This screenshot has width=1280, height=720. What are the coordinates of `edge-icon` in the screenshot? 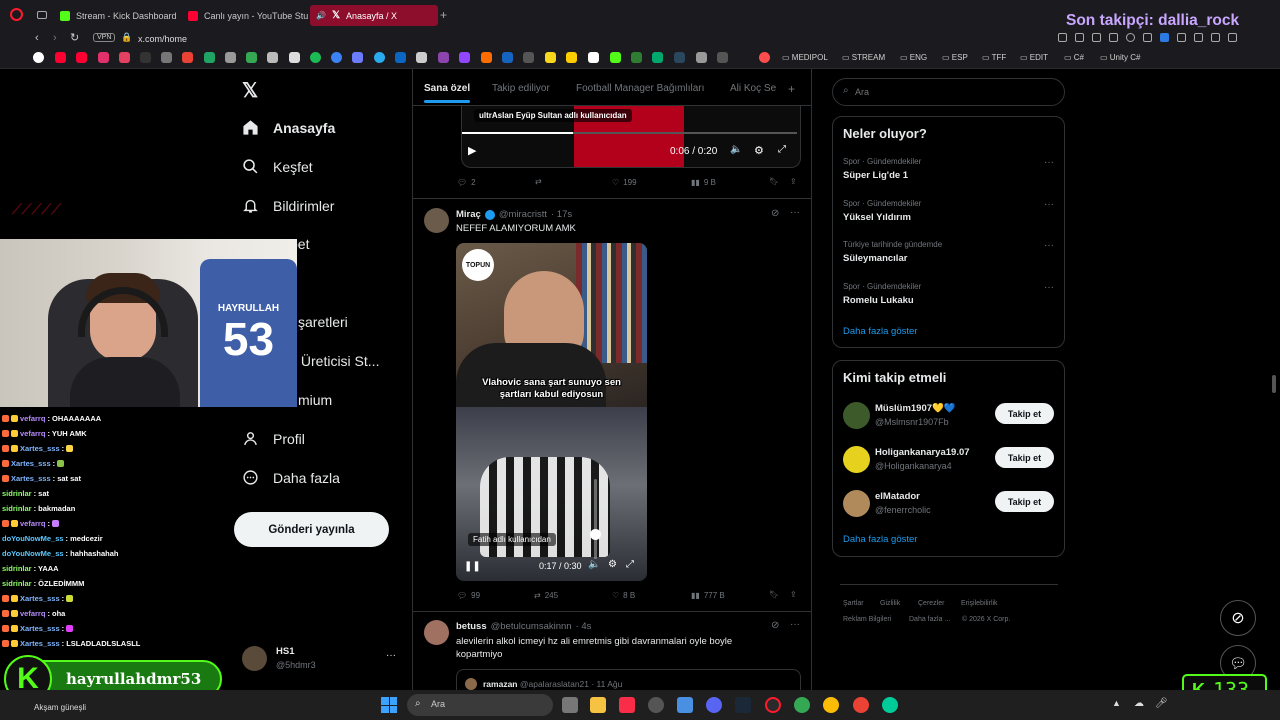 It's located at (890, 705).